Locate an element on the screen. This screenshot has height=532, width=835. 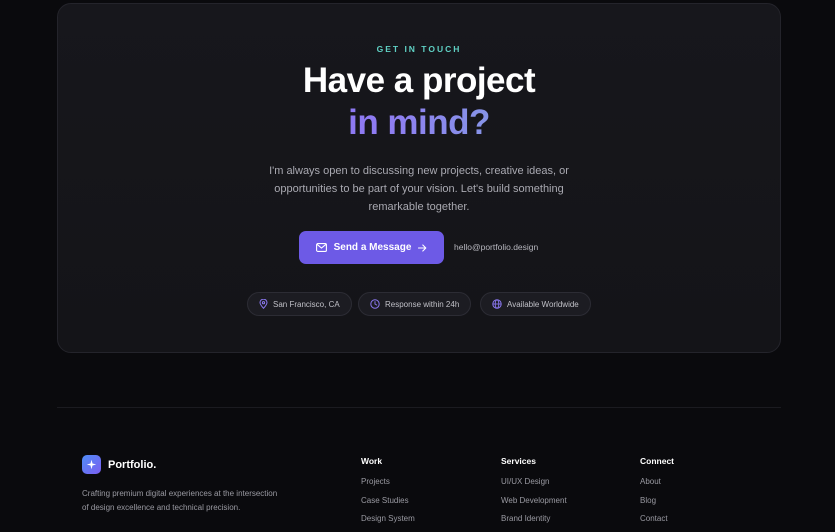
email-link: hello@portfolio.design is located at coordinates (496, 247).